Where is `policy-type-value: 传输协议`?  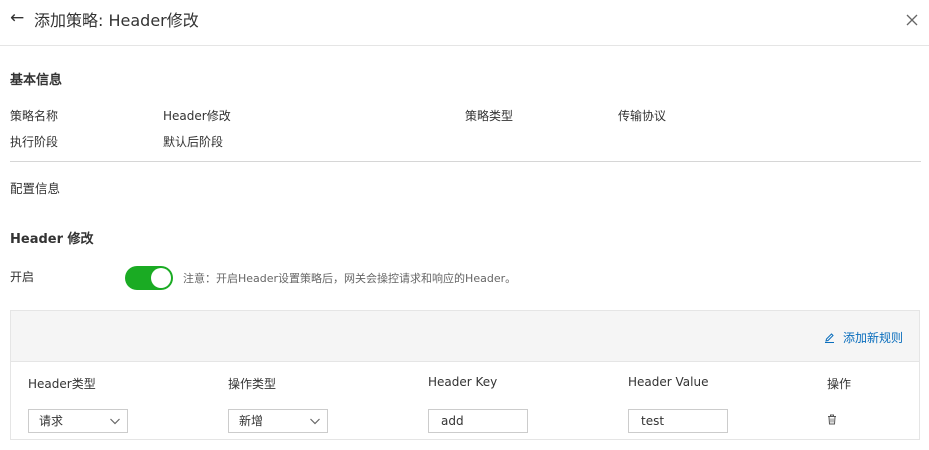 policy-type-value: 传输协议 is located at coordinates (642, 116).